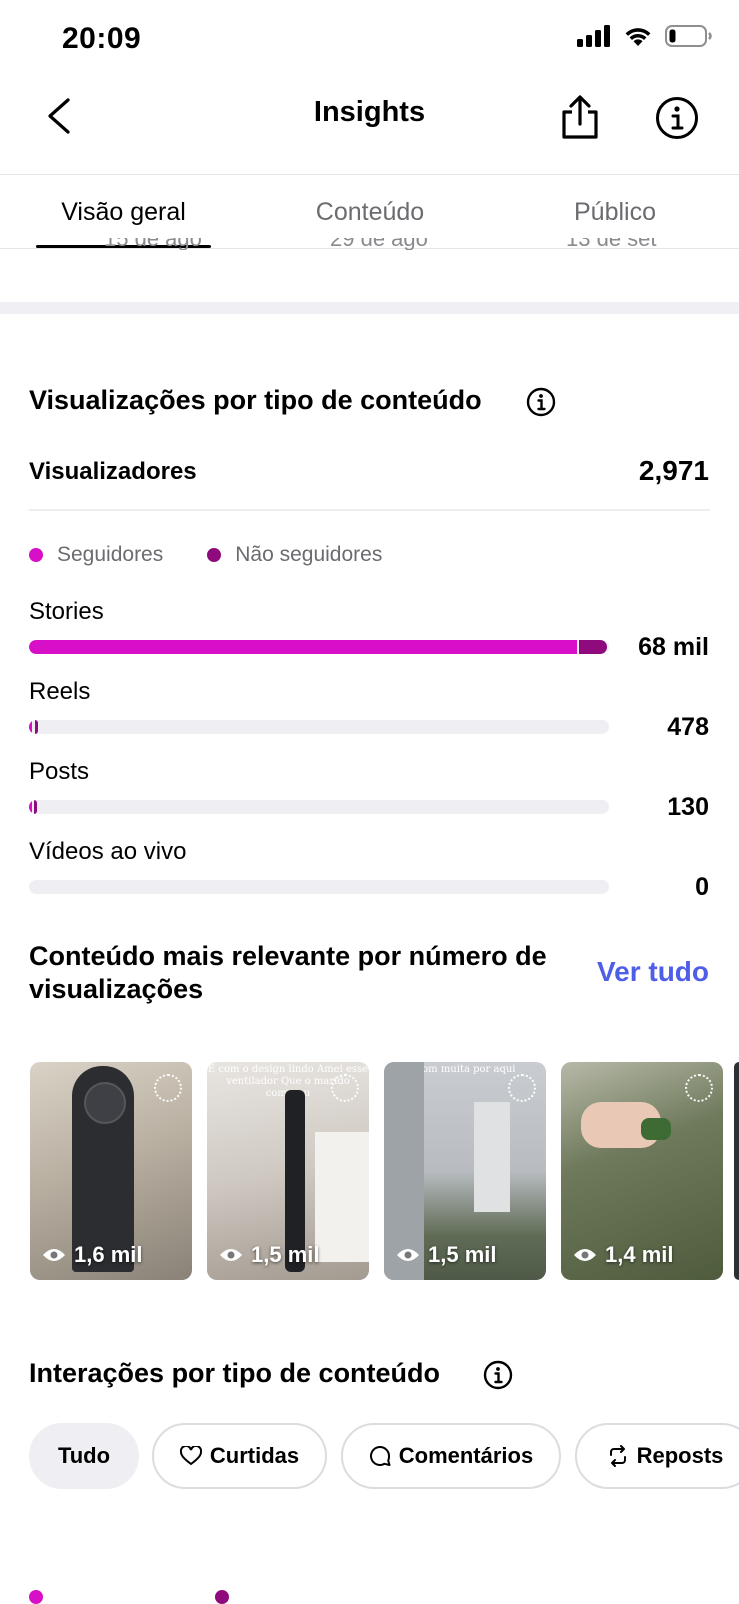 Image resolution: width=739 pixels, height=1604 pixels. What do you see at coordinates (369, 112) in the screenshot?
I see `page-title: Insights` at bounding box center [369, 112].